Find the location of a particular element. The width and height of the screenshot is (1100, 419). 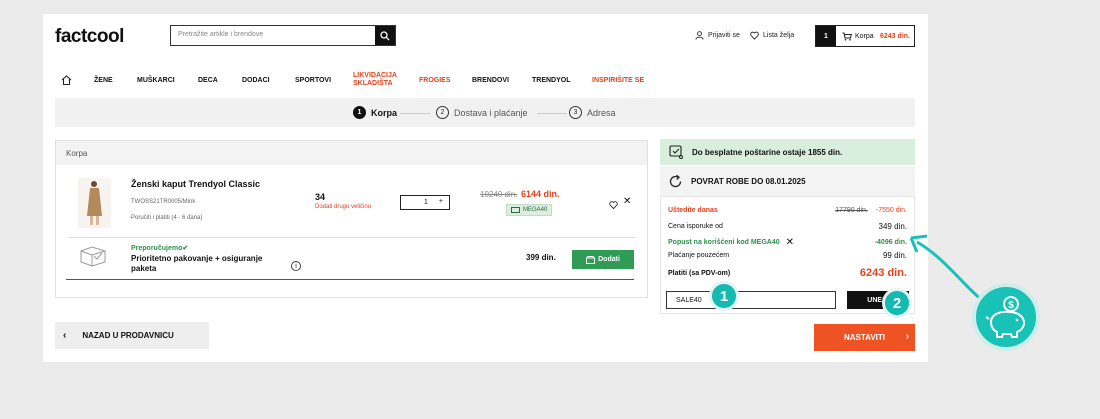

recommended-text: Preporučujemo is located at coordinates (157, 248).